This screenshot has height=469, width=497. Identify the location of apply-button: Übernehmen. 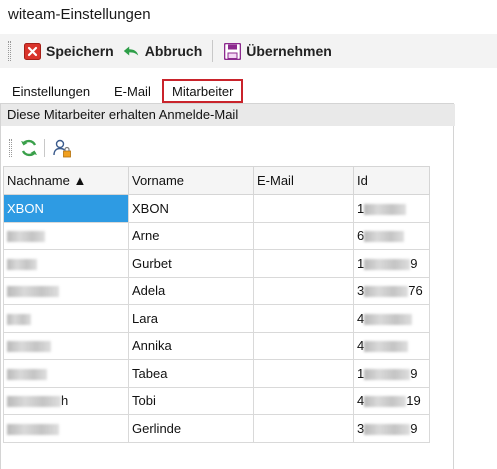
(277, 51).